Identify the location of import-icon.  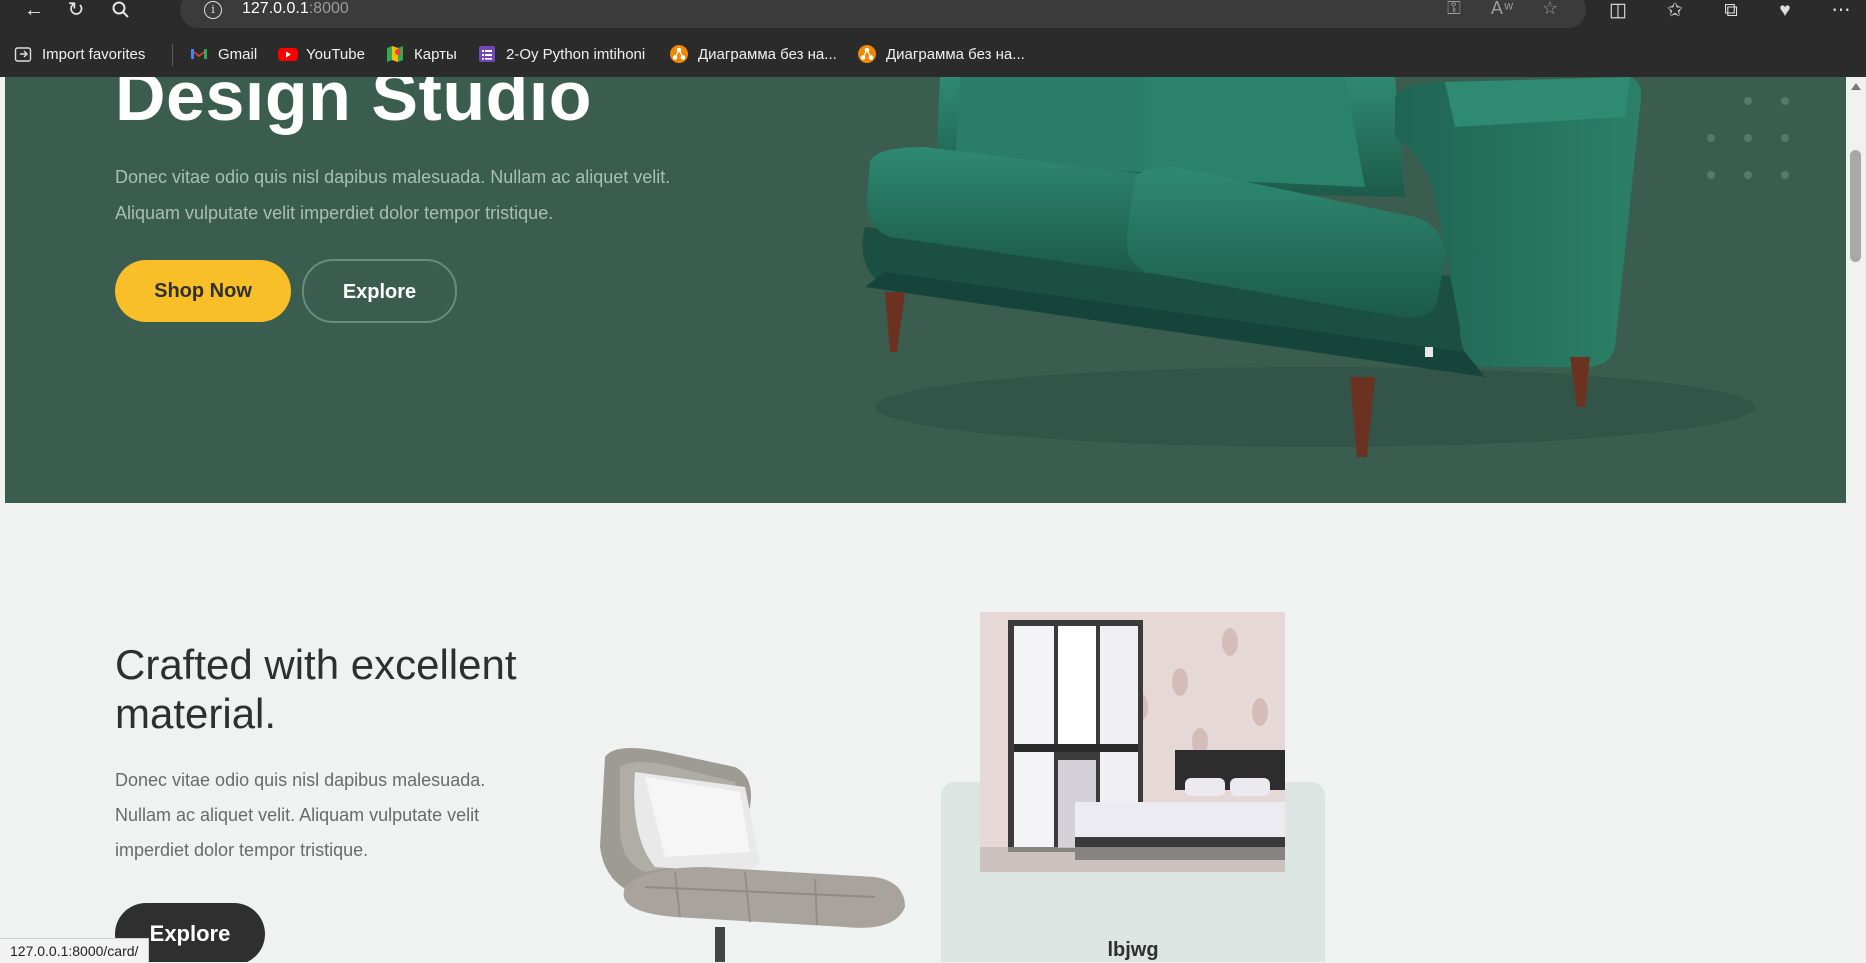
(23, 54).